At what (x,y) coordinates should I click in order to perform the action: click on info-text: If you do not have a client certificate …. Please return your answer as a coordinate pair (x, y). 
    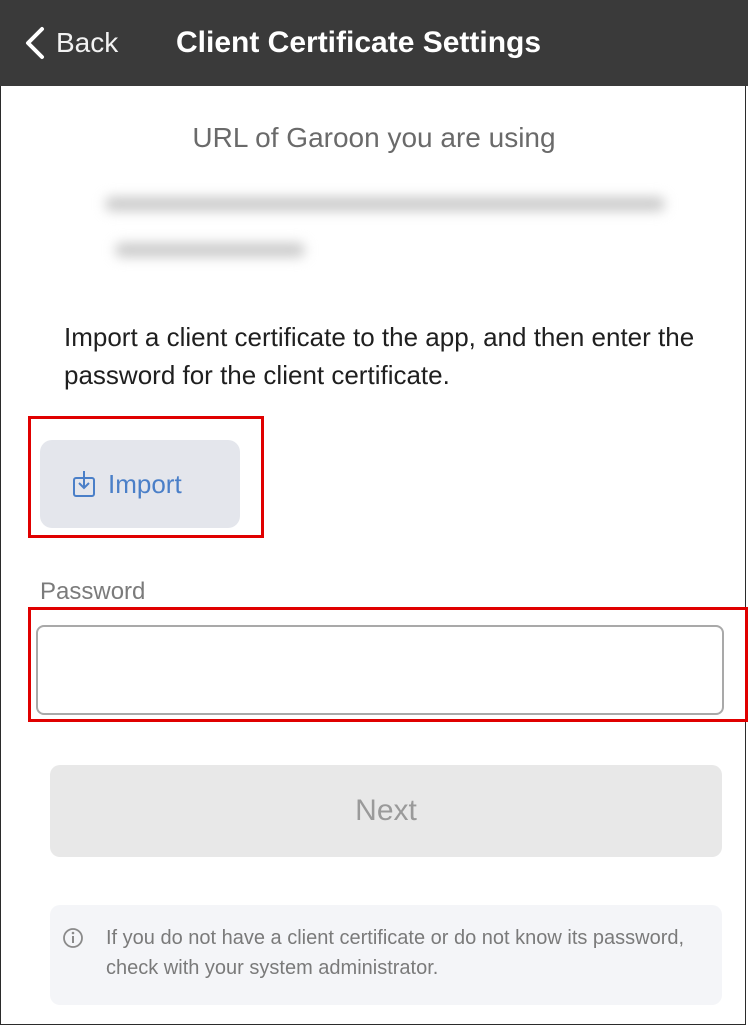
    Looking at the image, I should click on (395, 953).